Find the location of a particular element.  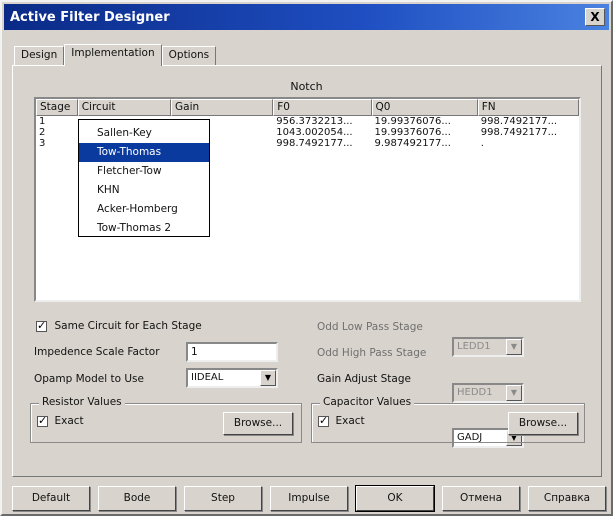

column-header-f0: F0 is located at coordinates (322, 107).